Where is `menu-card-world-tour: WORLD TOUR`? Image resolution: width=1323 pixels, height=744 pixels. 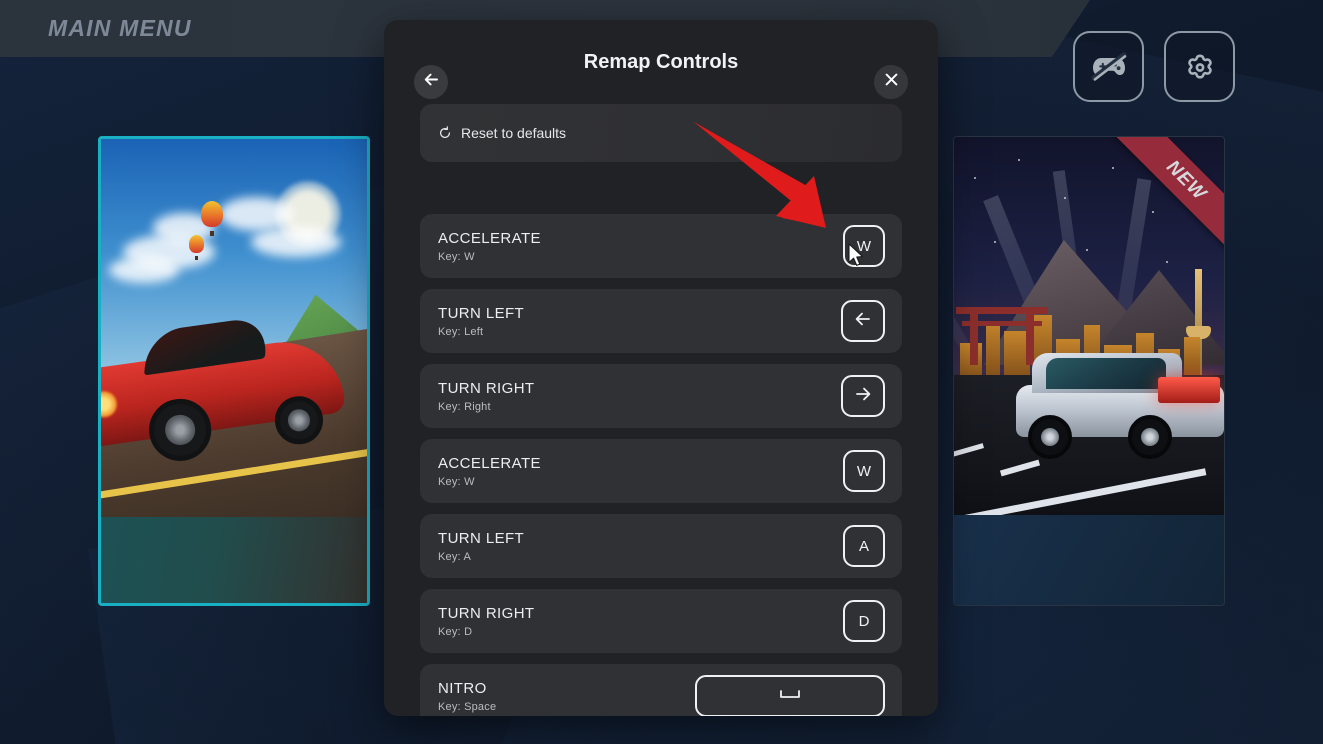 menu-card-world-tour: WORLD TOUR is located at coordinates (234, 371).